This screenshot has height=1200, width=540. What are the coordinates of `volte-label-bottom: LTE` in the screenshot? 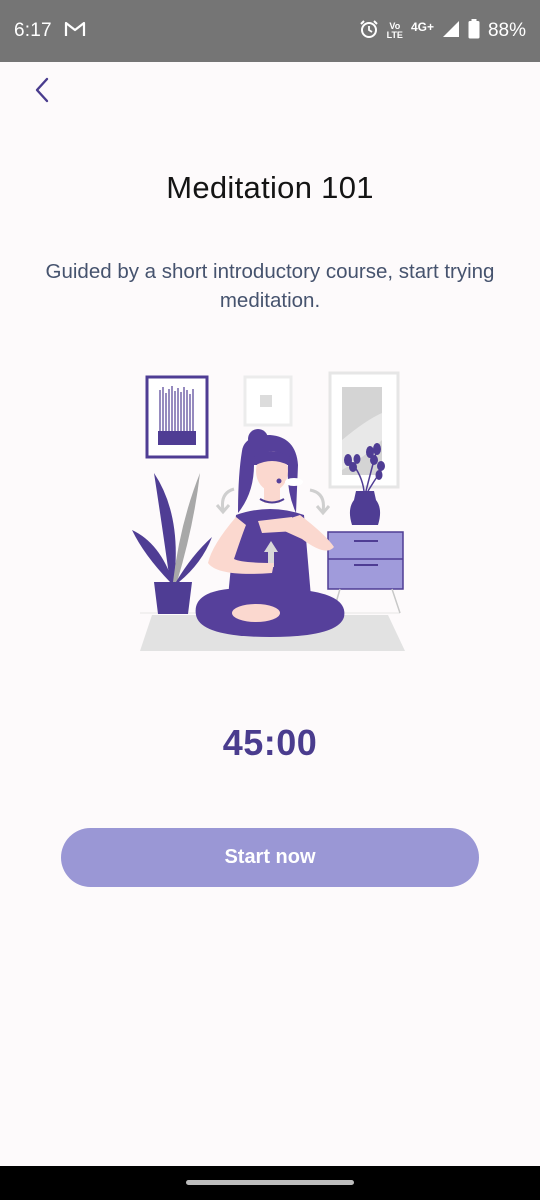 It's located at (394, 35).